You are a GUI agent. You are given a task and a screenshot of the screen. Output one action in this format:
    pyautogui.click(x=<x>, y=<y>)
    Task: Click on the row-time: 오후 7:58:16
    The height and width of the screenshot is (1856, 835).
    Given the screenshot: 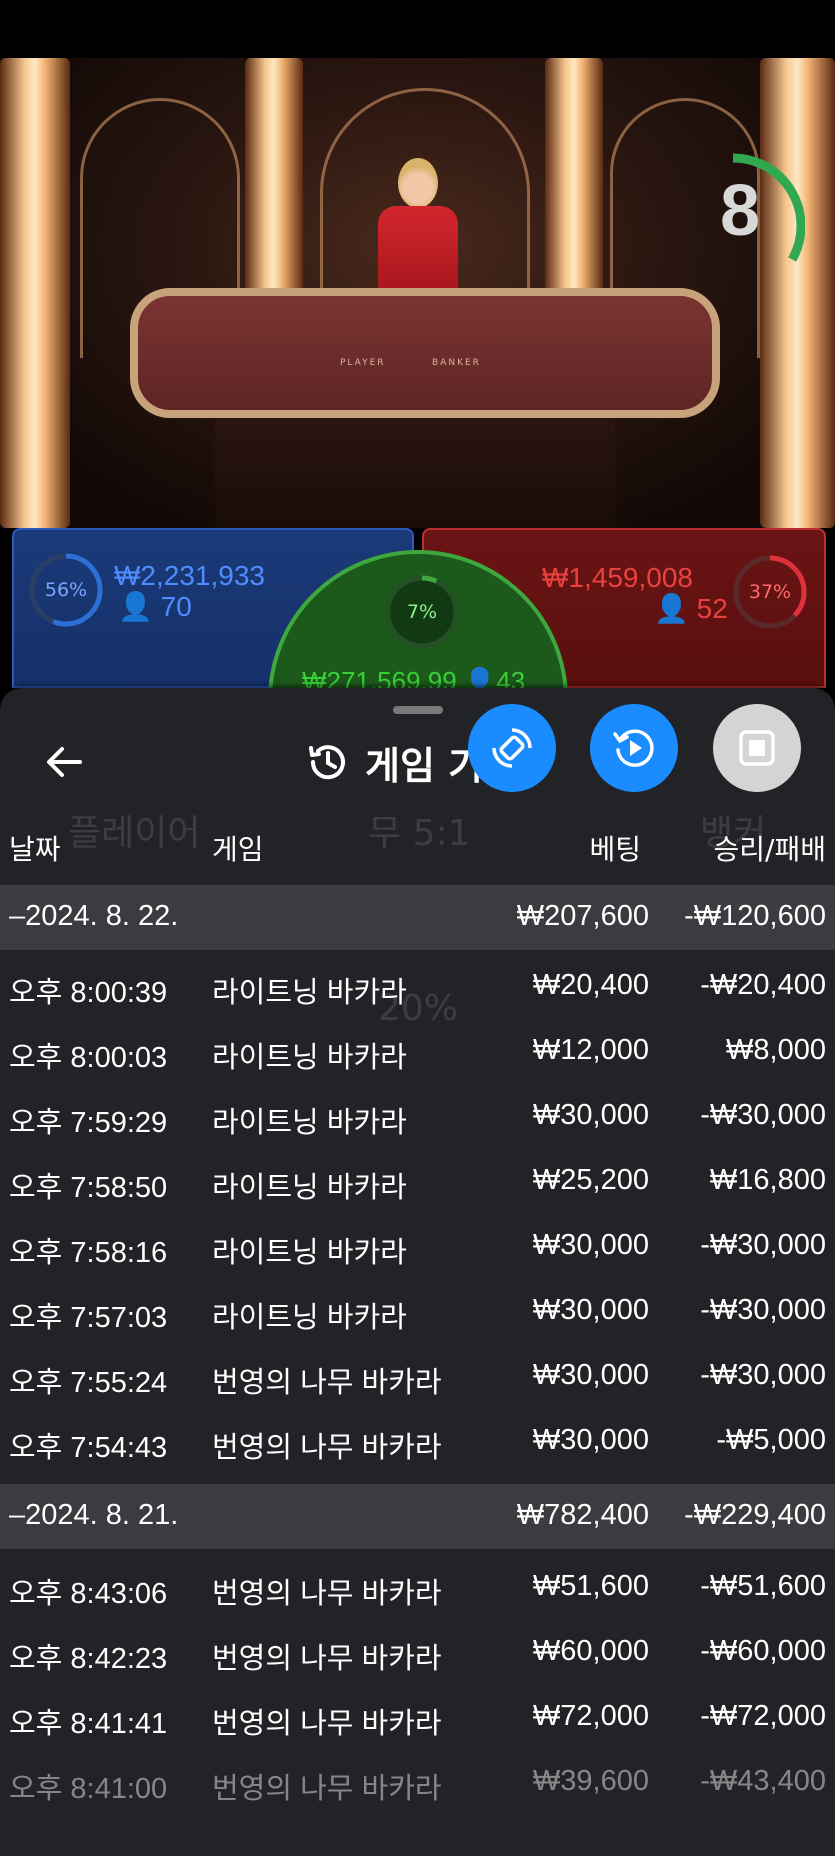 What is the action you would take?
    pyautogui.click(x=88, y=1253)
    